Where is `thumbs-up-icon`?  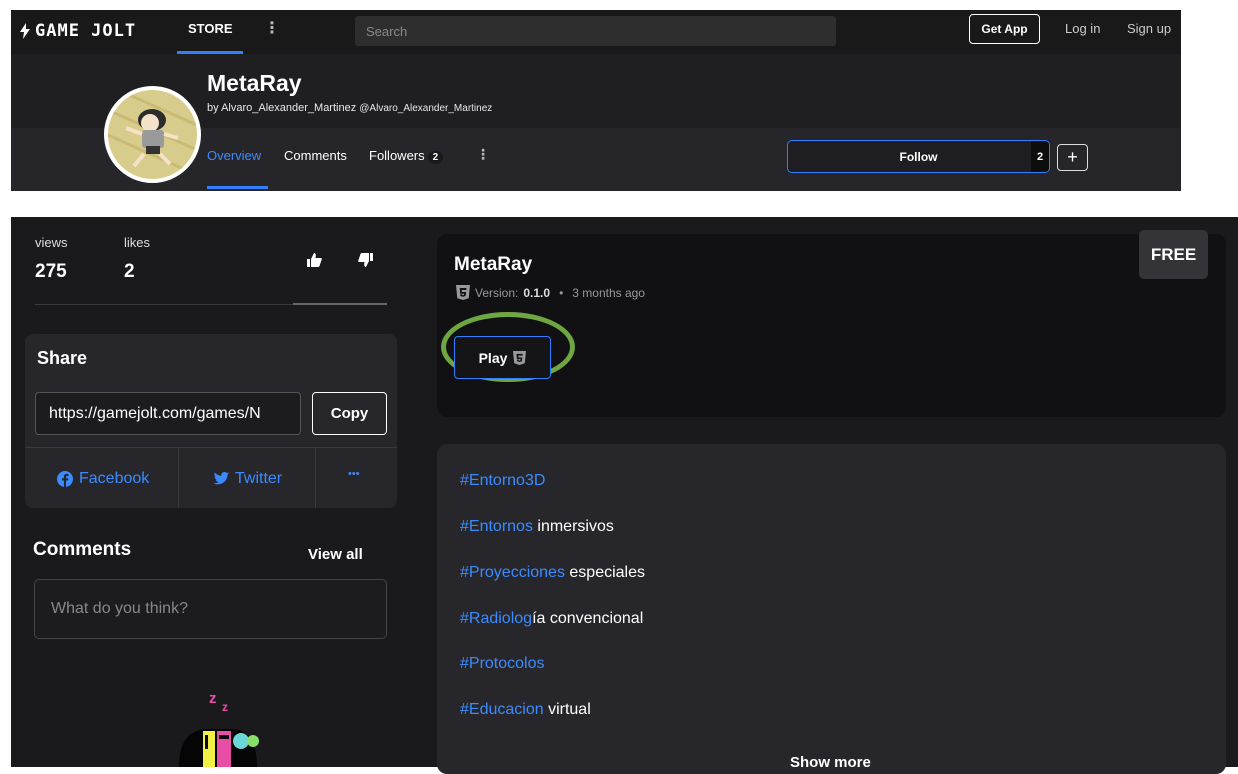 thumbs-up-icon is located at coordinates (314, 262).